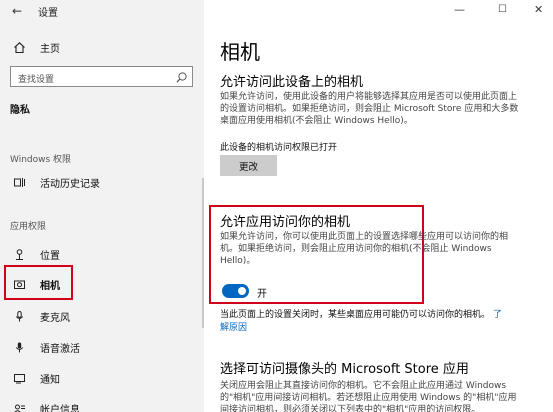  I want to click on search-box, so click(101, 78).